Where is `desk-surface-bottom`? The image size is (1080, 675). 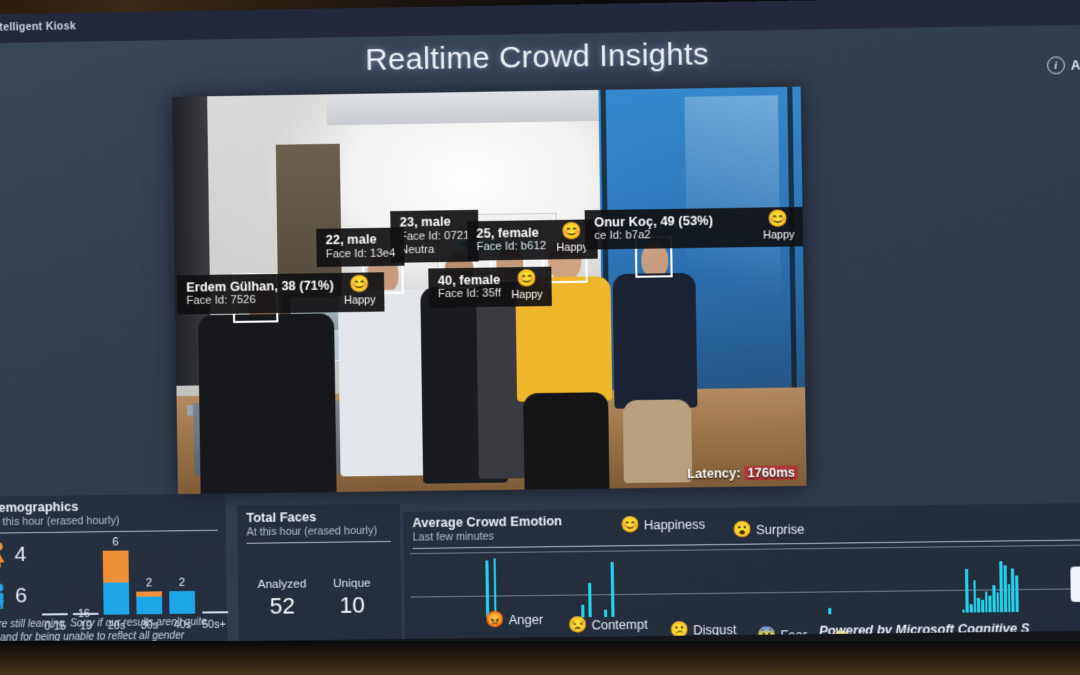
desk-surface-bottom is located at coordinates (540, 658).